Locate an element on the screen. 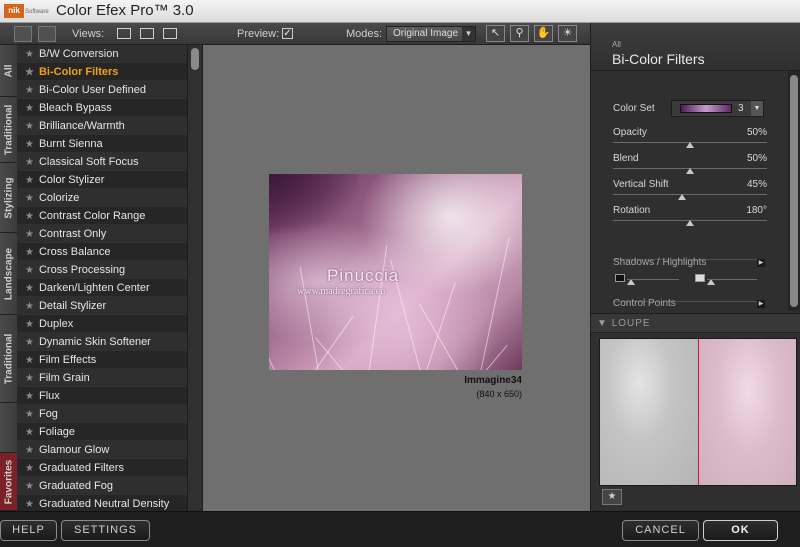  tab-traditional-2: Traditional is located at coordinates (8, 359).